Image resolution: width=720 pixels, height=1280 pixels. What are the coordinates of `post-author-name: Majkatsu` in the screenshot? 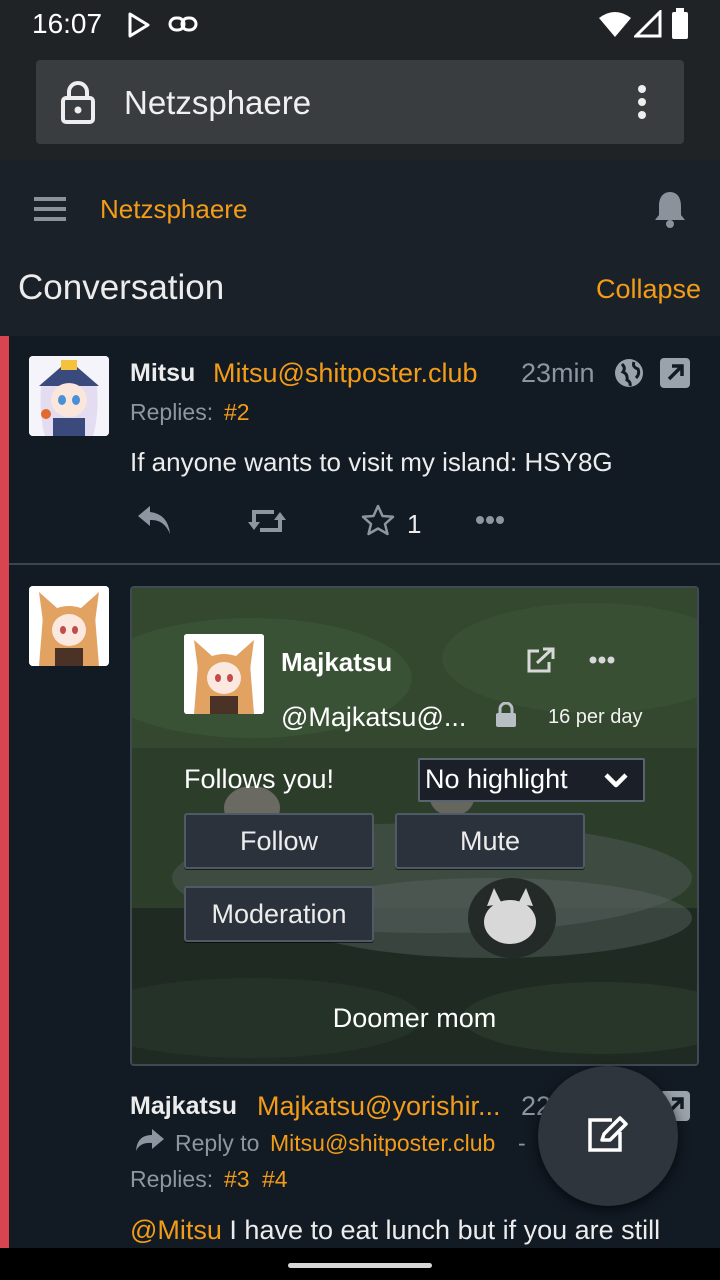 It's located at (183, 1106).